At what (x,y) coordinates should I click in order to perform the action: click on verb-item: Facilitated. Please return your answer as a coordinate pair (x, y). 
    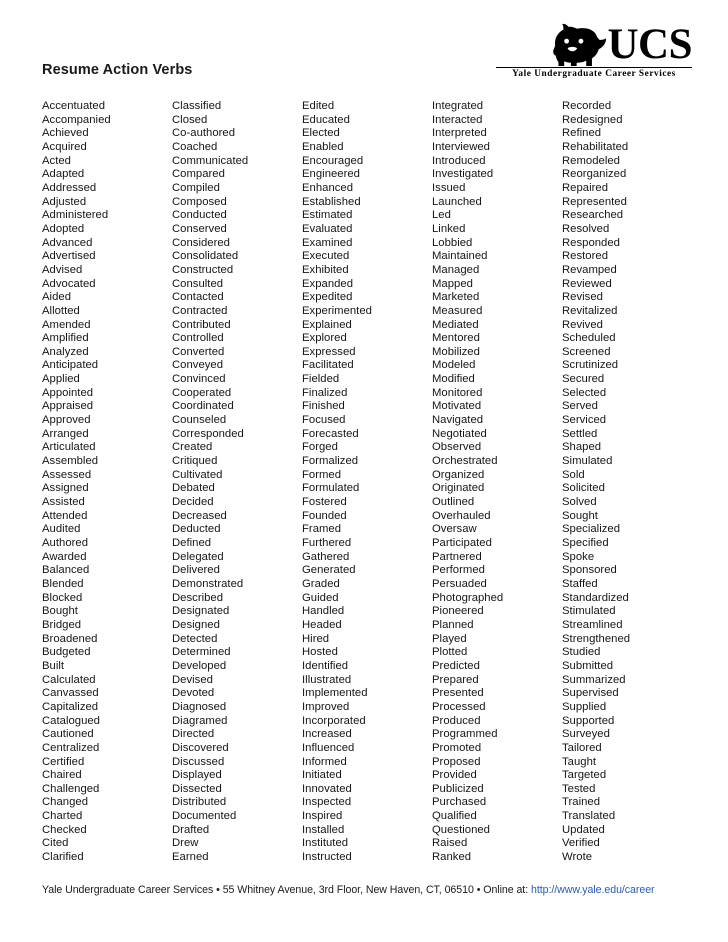
    Looking at the image, I should click on (328, 365).